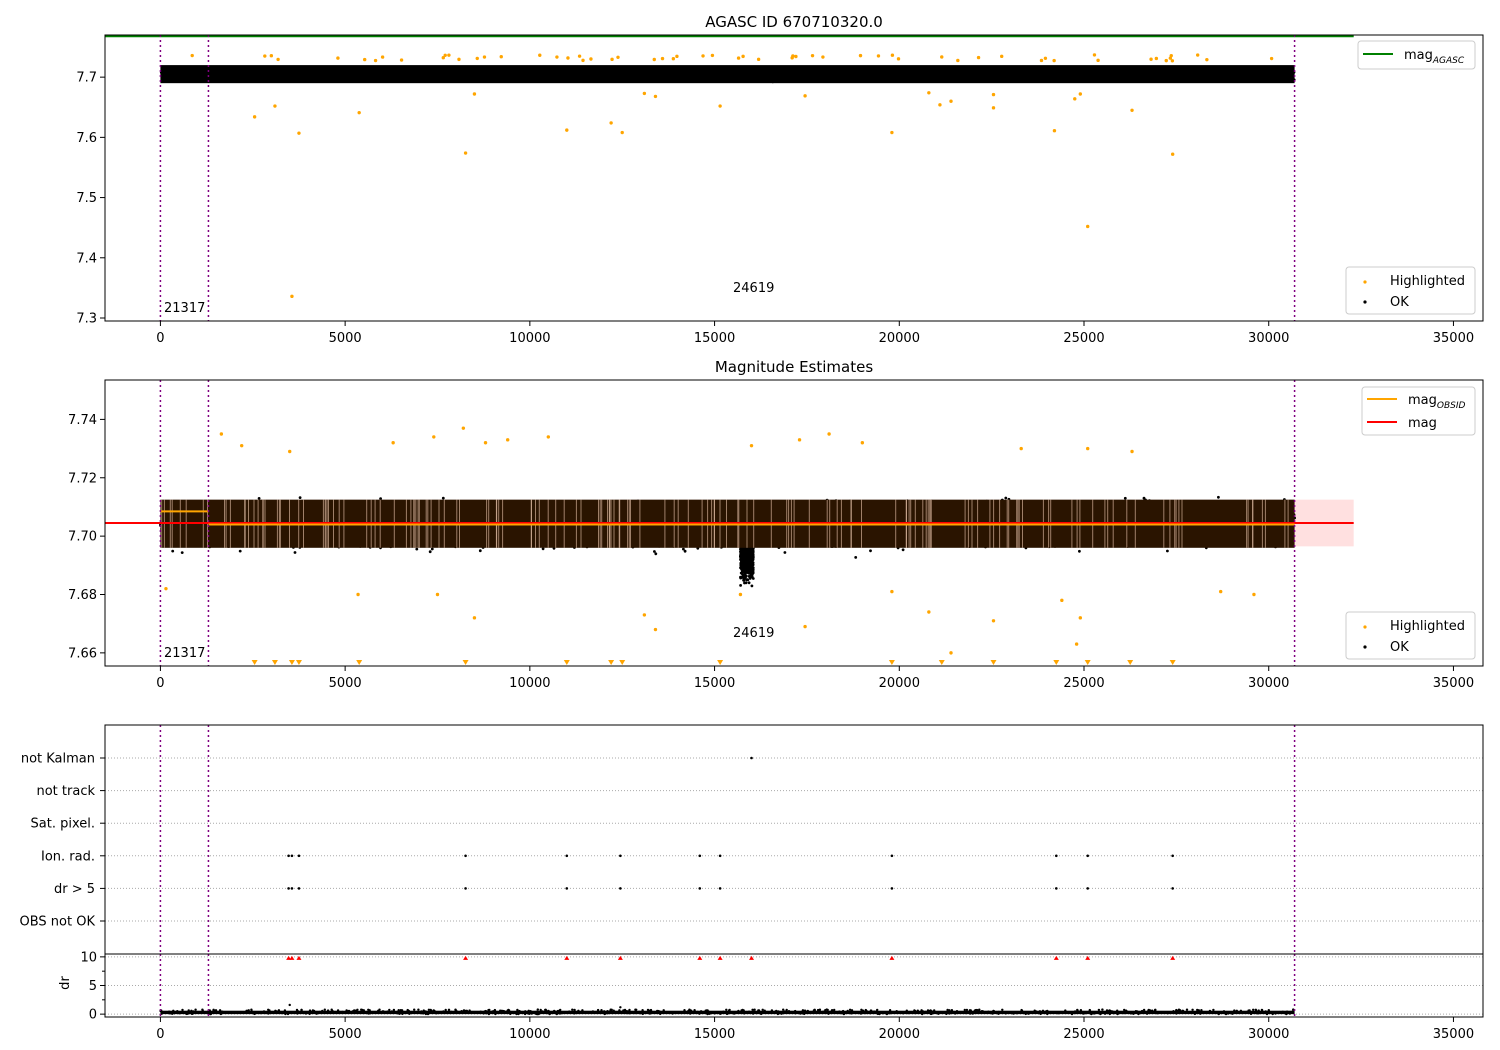  I want to click on obsid-label-21317-top: 21317, so click(184, 308).